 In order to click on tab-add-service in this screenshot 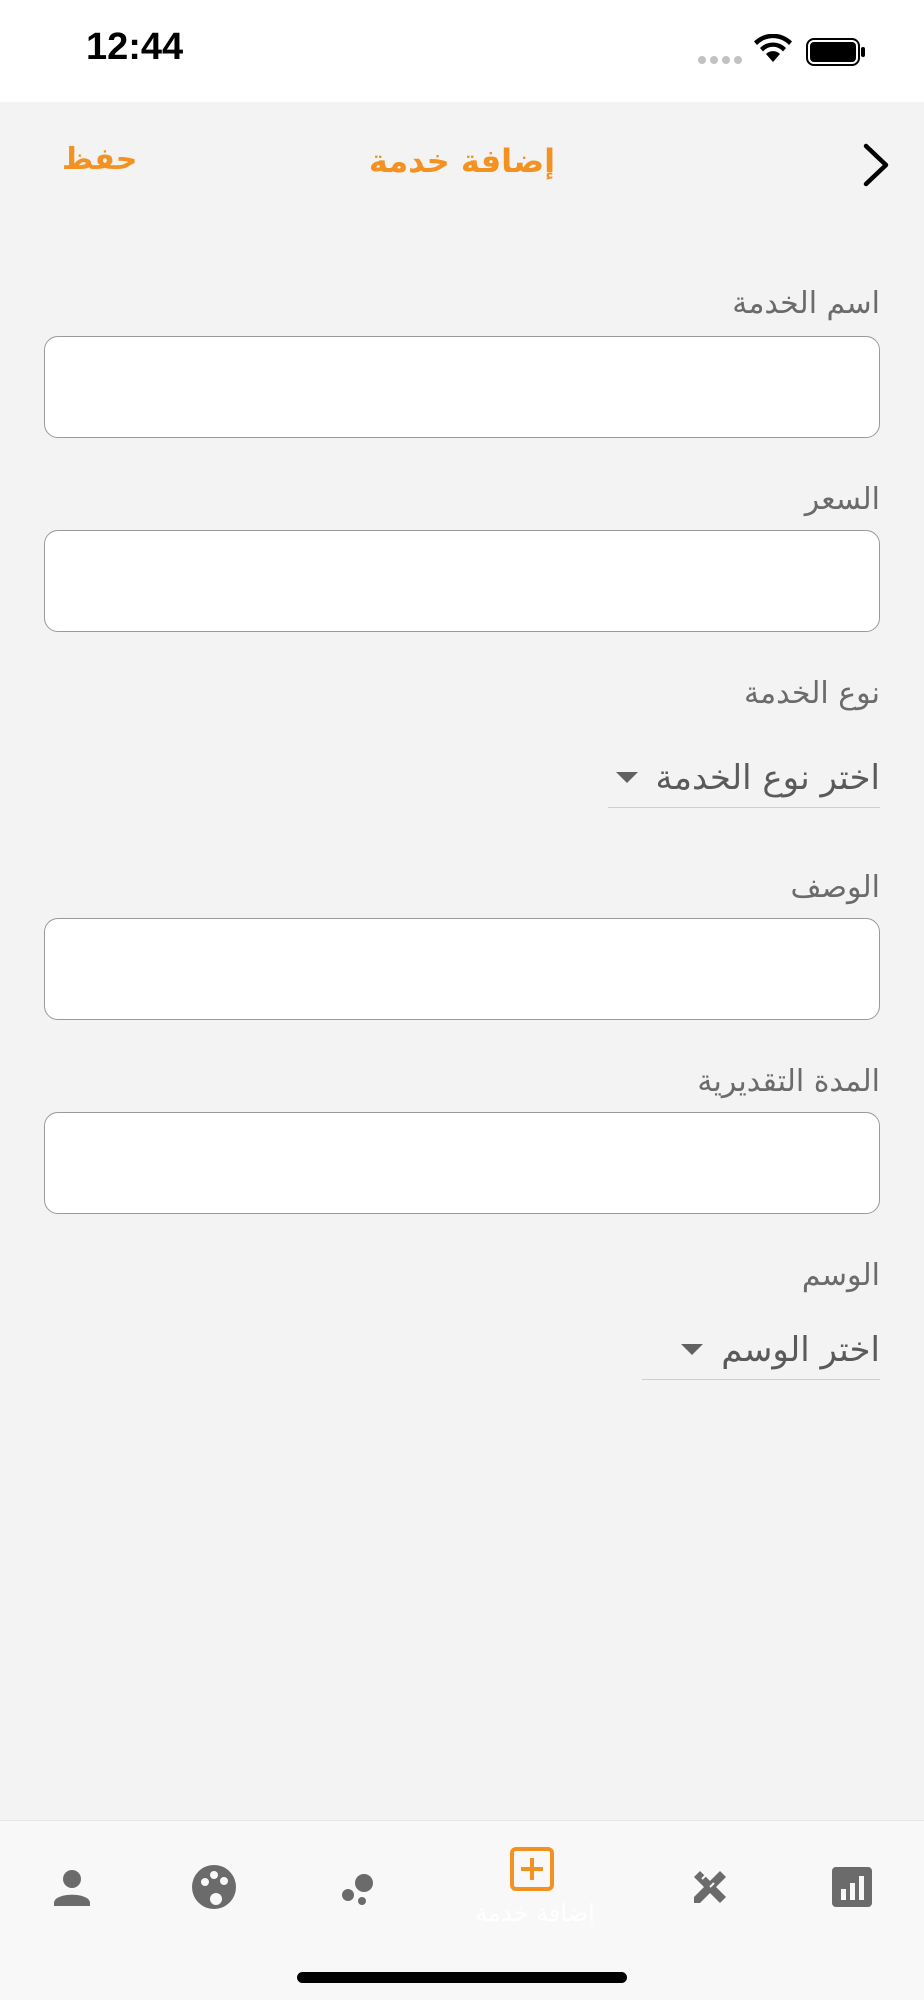, I will do `click(532, 1869)`.